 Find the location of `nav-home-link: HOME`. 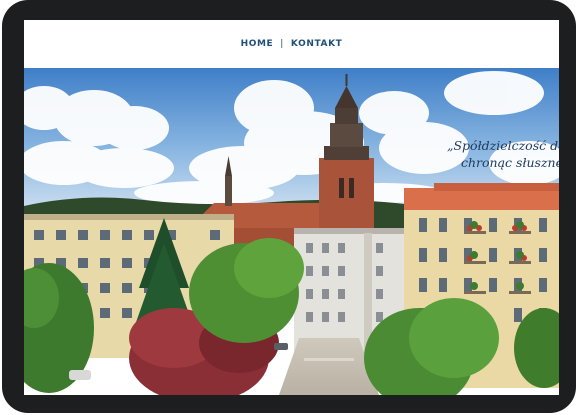

nav-home-link: HOME is located at coordinates (257, 44).